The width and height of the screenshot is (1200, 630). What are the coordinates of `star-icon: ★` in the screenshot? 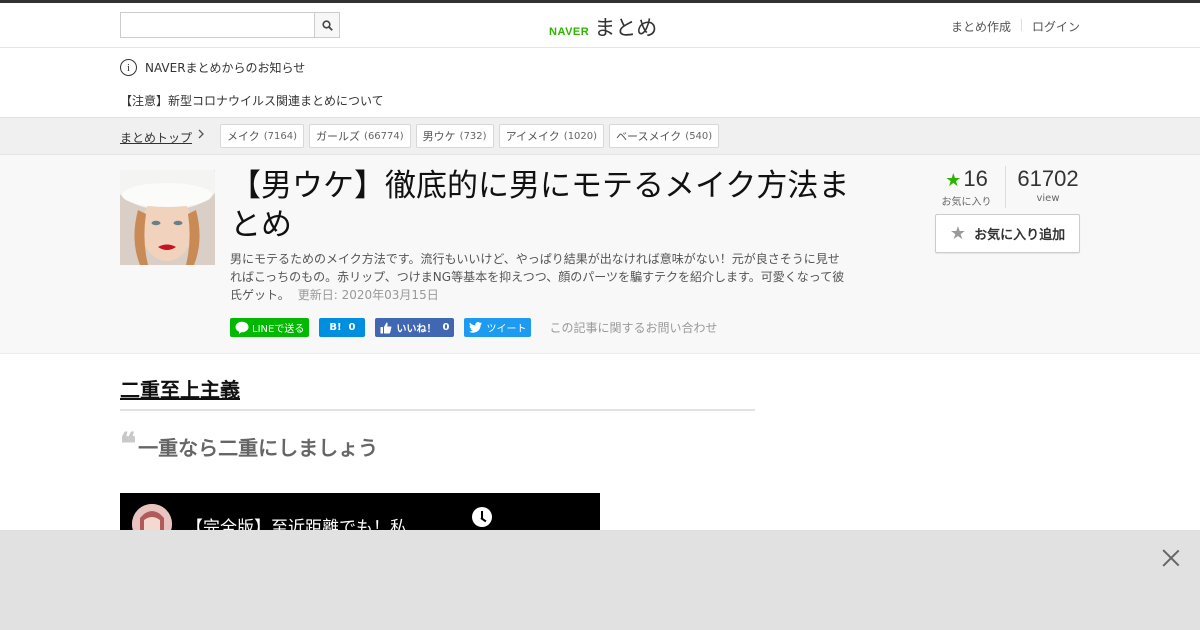 It's located at (953, 180).